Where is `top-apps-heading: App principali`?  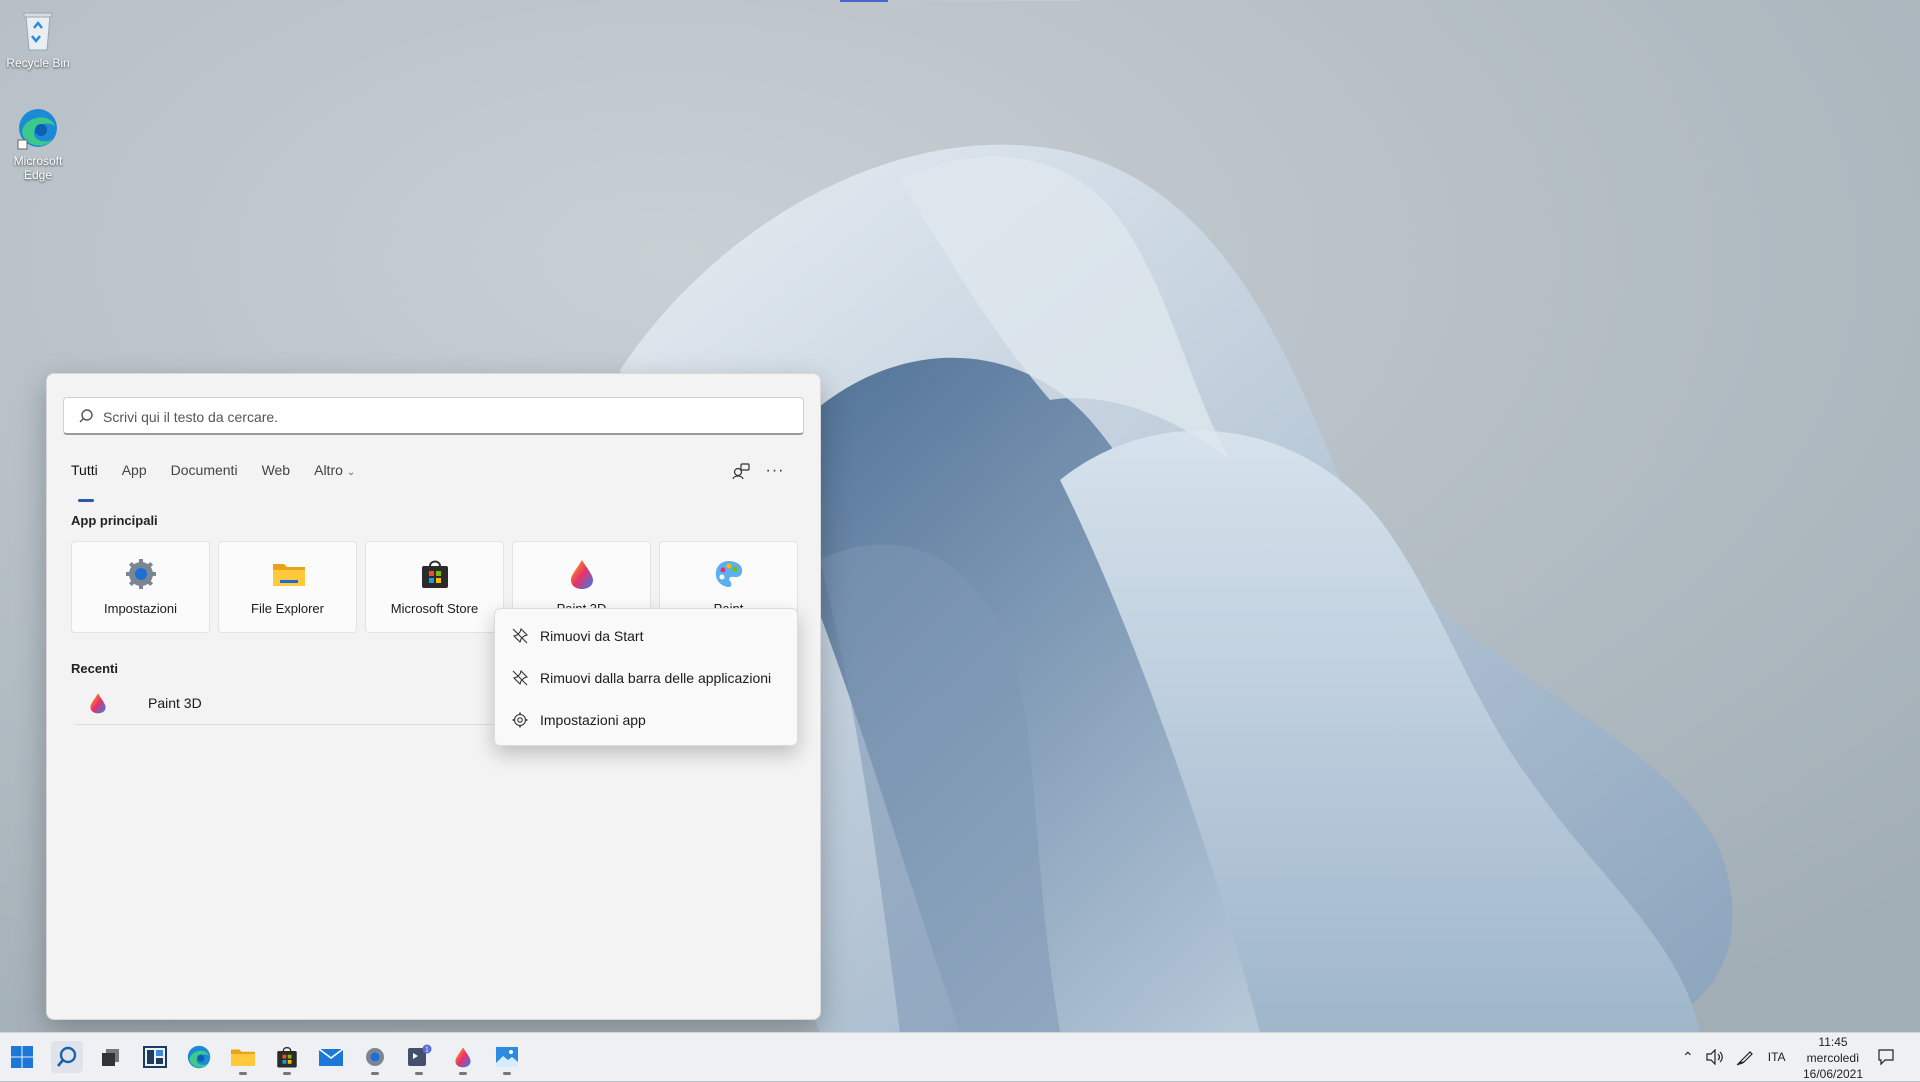 top-apps-heading: App principali is located at coordinates (114, 520).